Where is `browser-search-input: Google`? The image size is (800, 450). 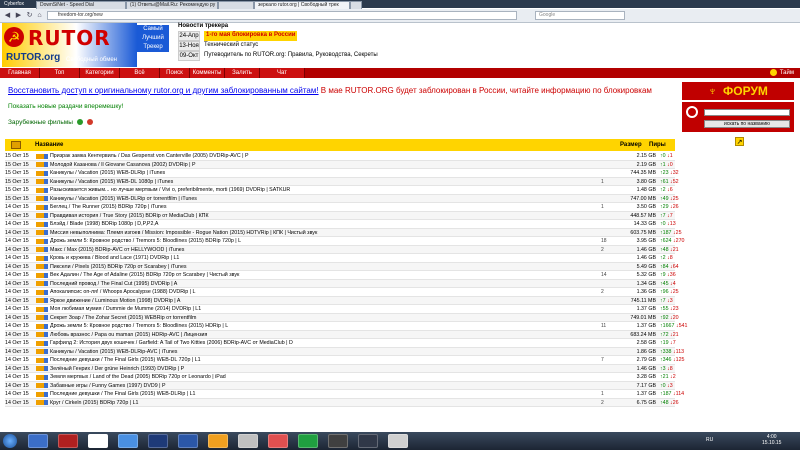
browser-search-input: Google is located at coordinates (580, 15).